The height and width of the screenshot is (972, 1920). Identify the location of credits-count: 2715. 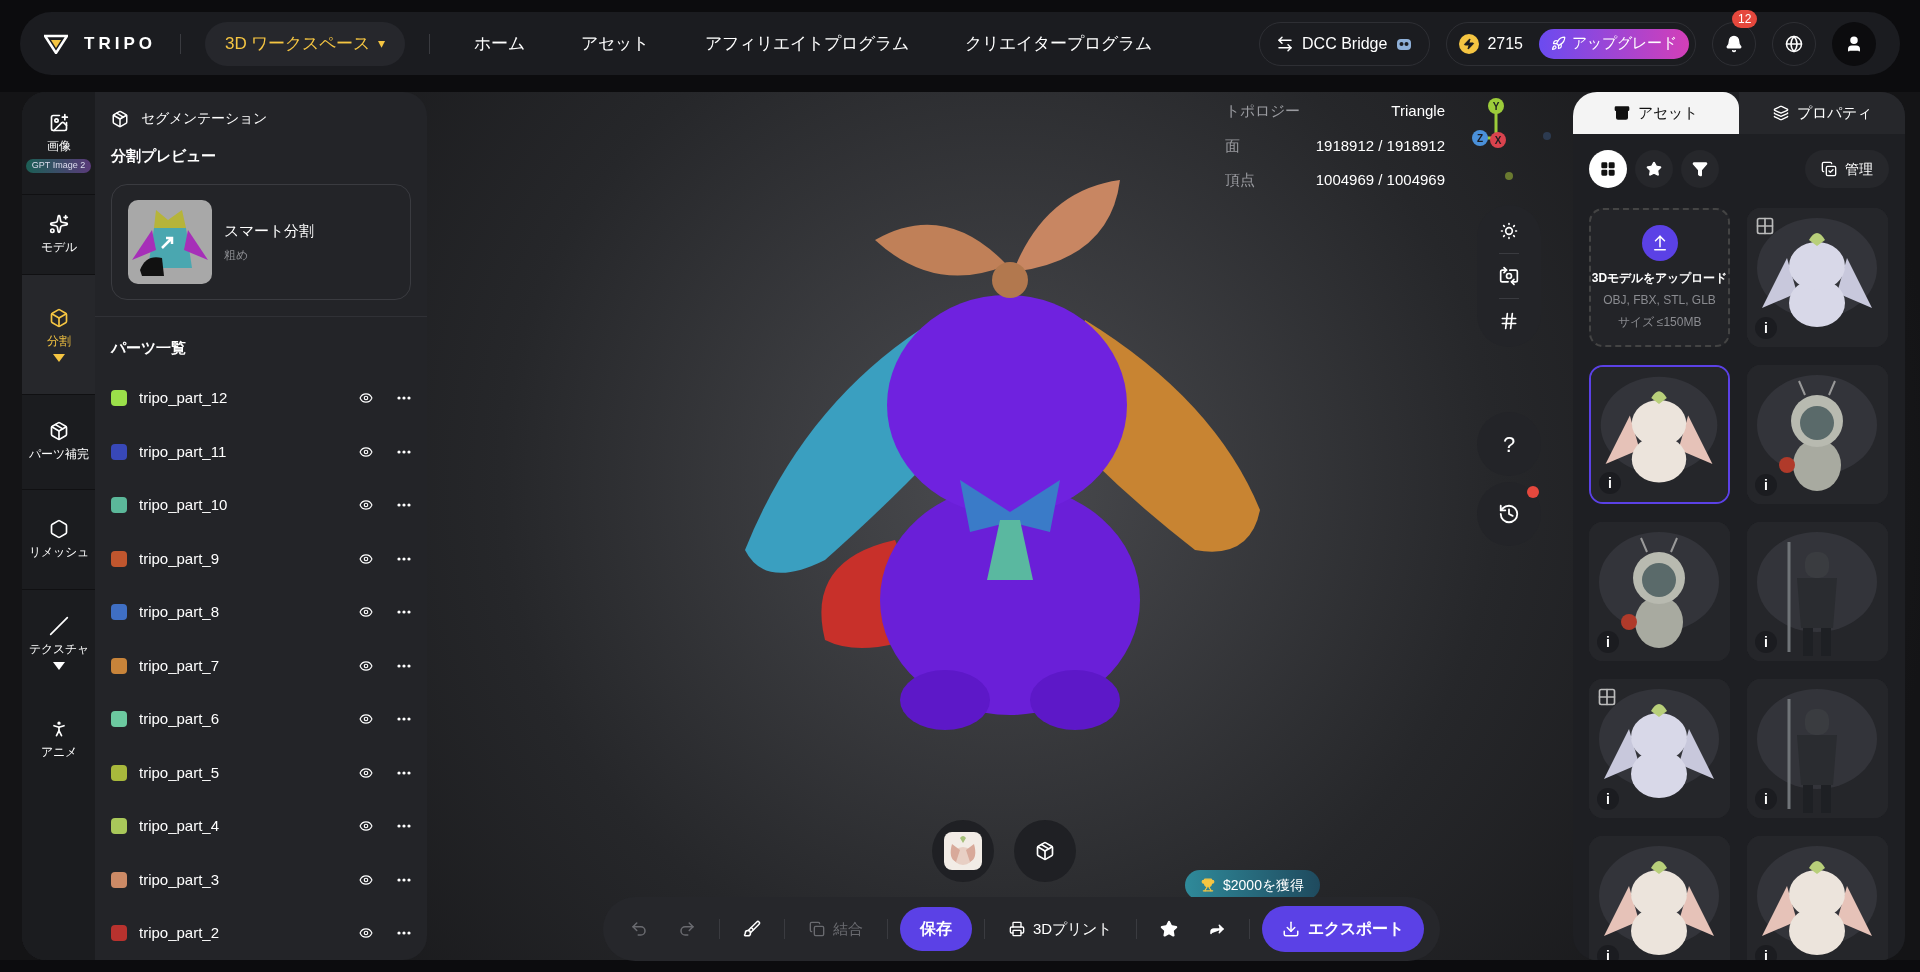
(1505, 43).